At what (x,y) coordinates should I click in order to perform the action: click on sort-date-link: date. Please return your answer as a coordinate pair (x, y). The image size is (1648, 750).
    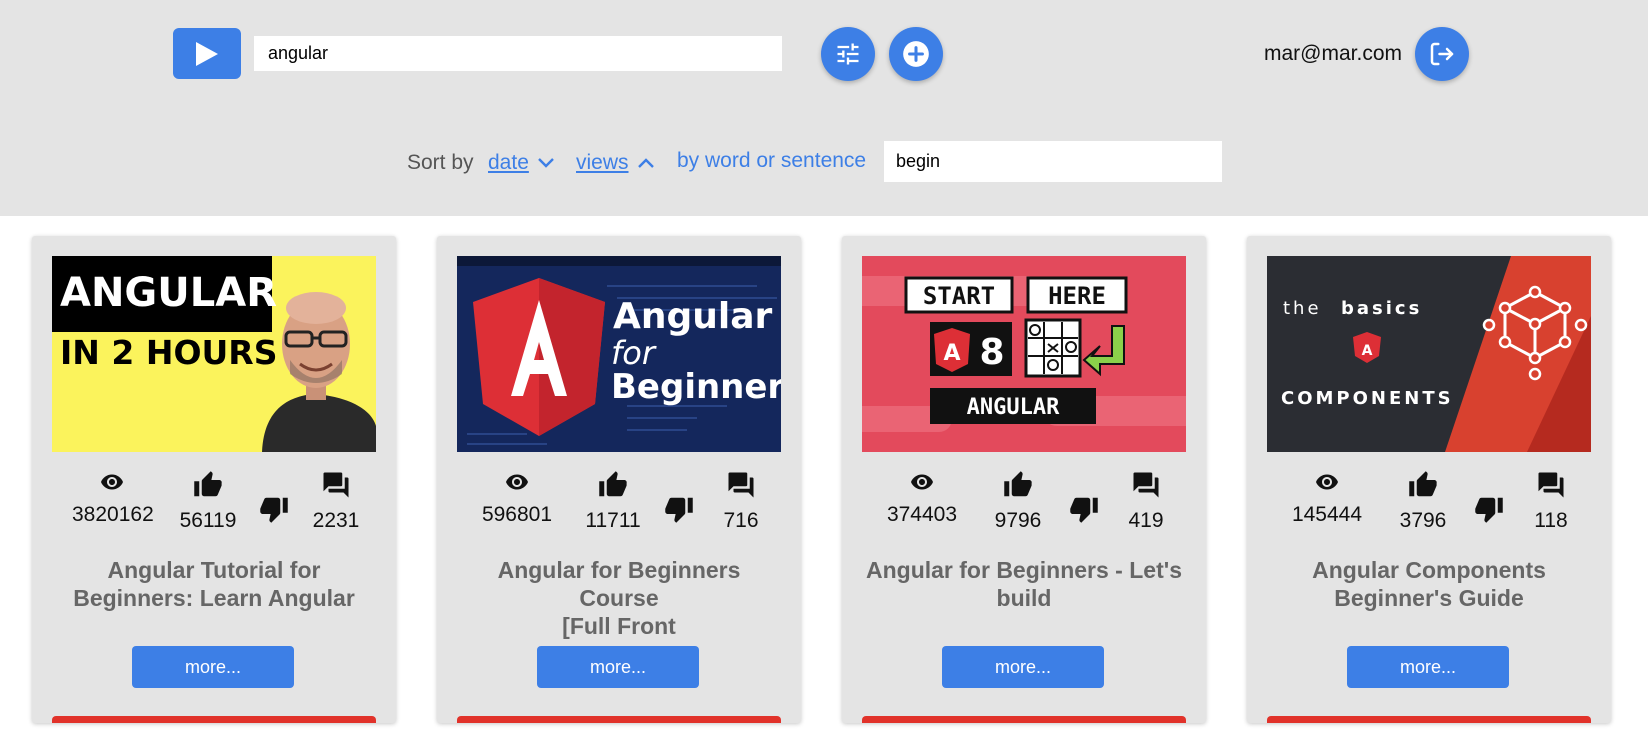
    Looking at the image, I should click on (521, 163).